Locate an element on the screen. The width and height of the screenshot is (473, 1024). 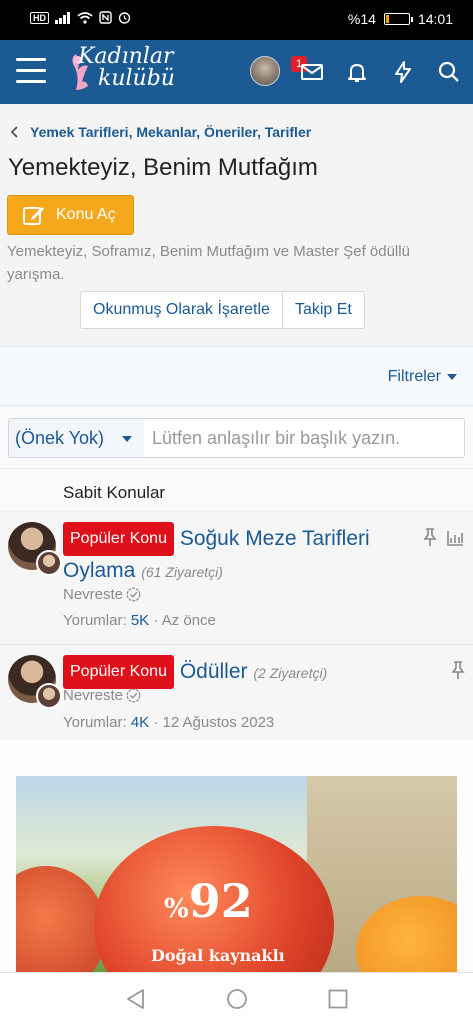
filter-bar: Filtreler is located at coordinates (236, 376).